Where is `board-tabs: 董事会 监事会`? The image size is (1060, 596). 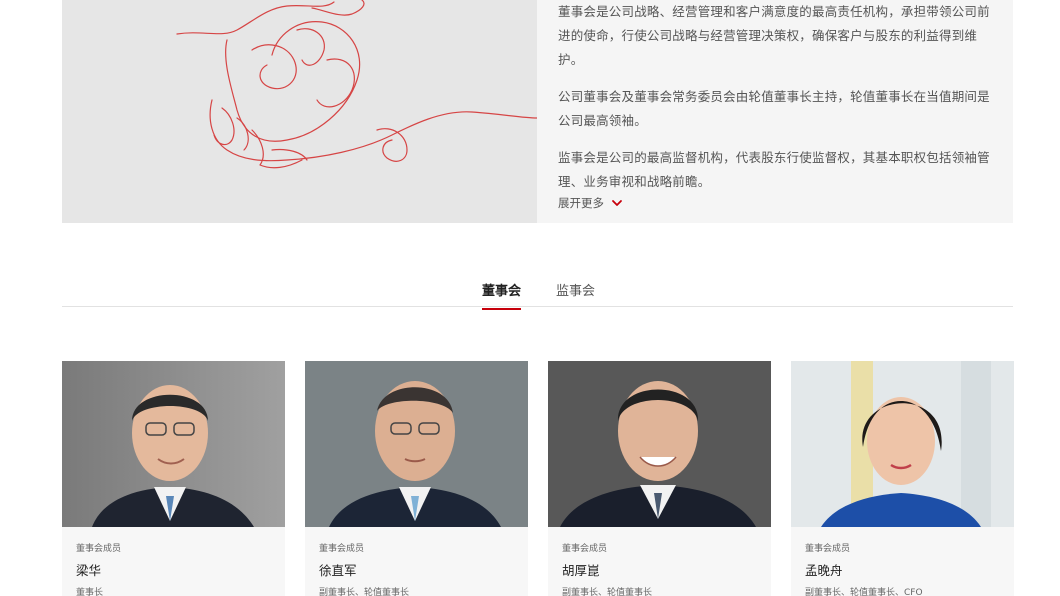 board-tabs: 董事会 监事会 is located at coordinates (537, 290).